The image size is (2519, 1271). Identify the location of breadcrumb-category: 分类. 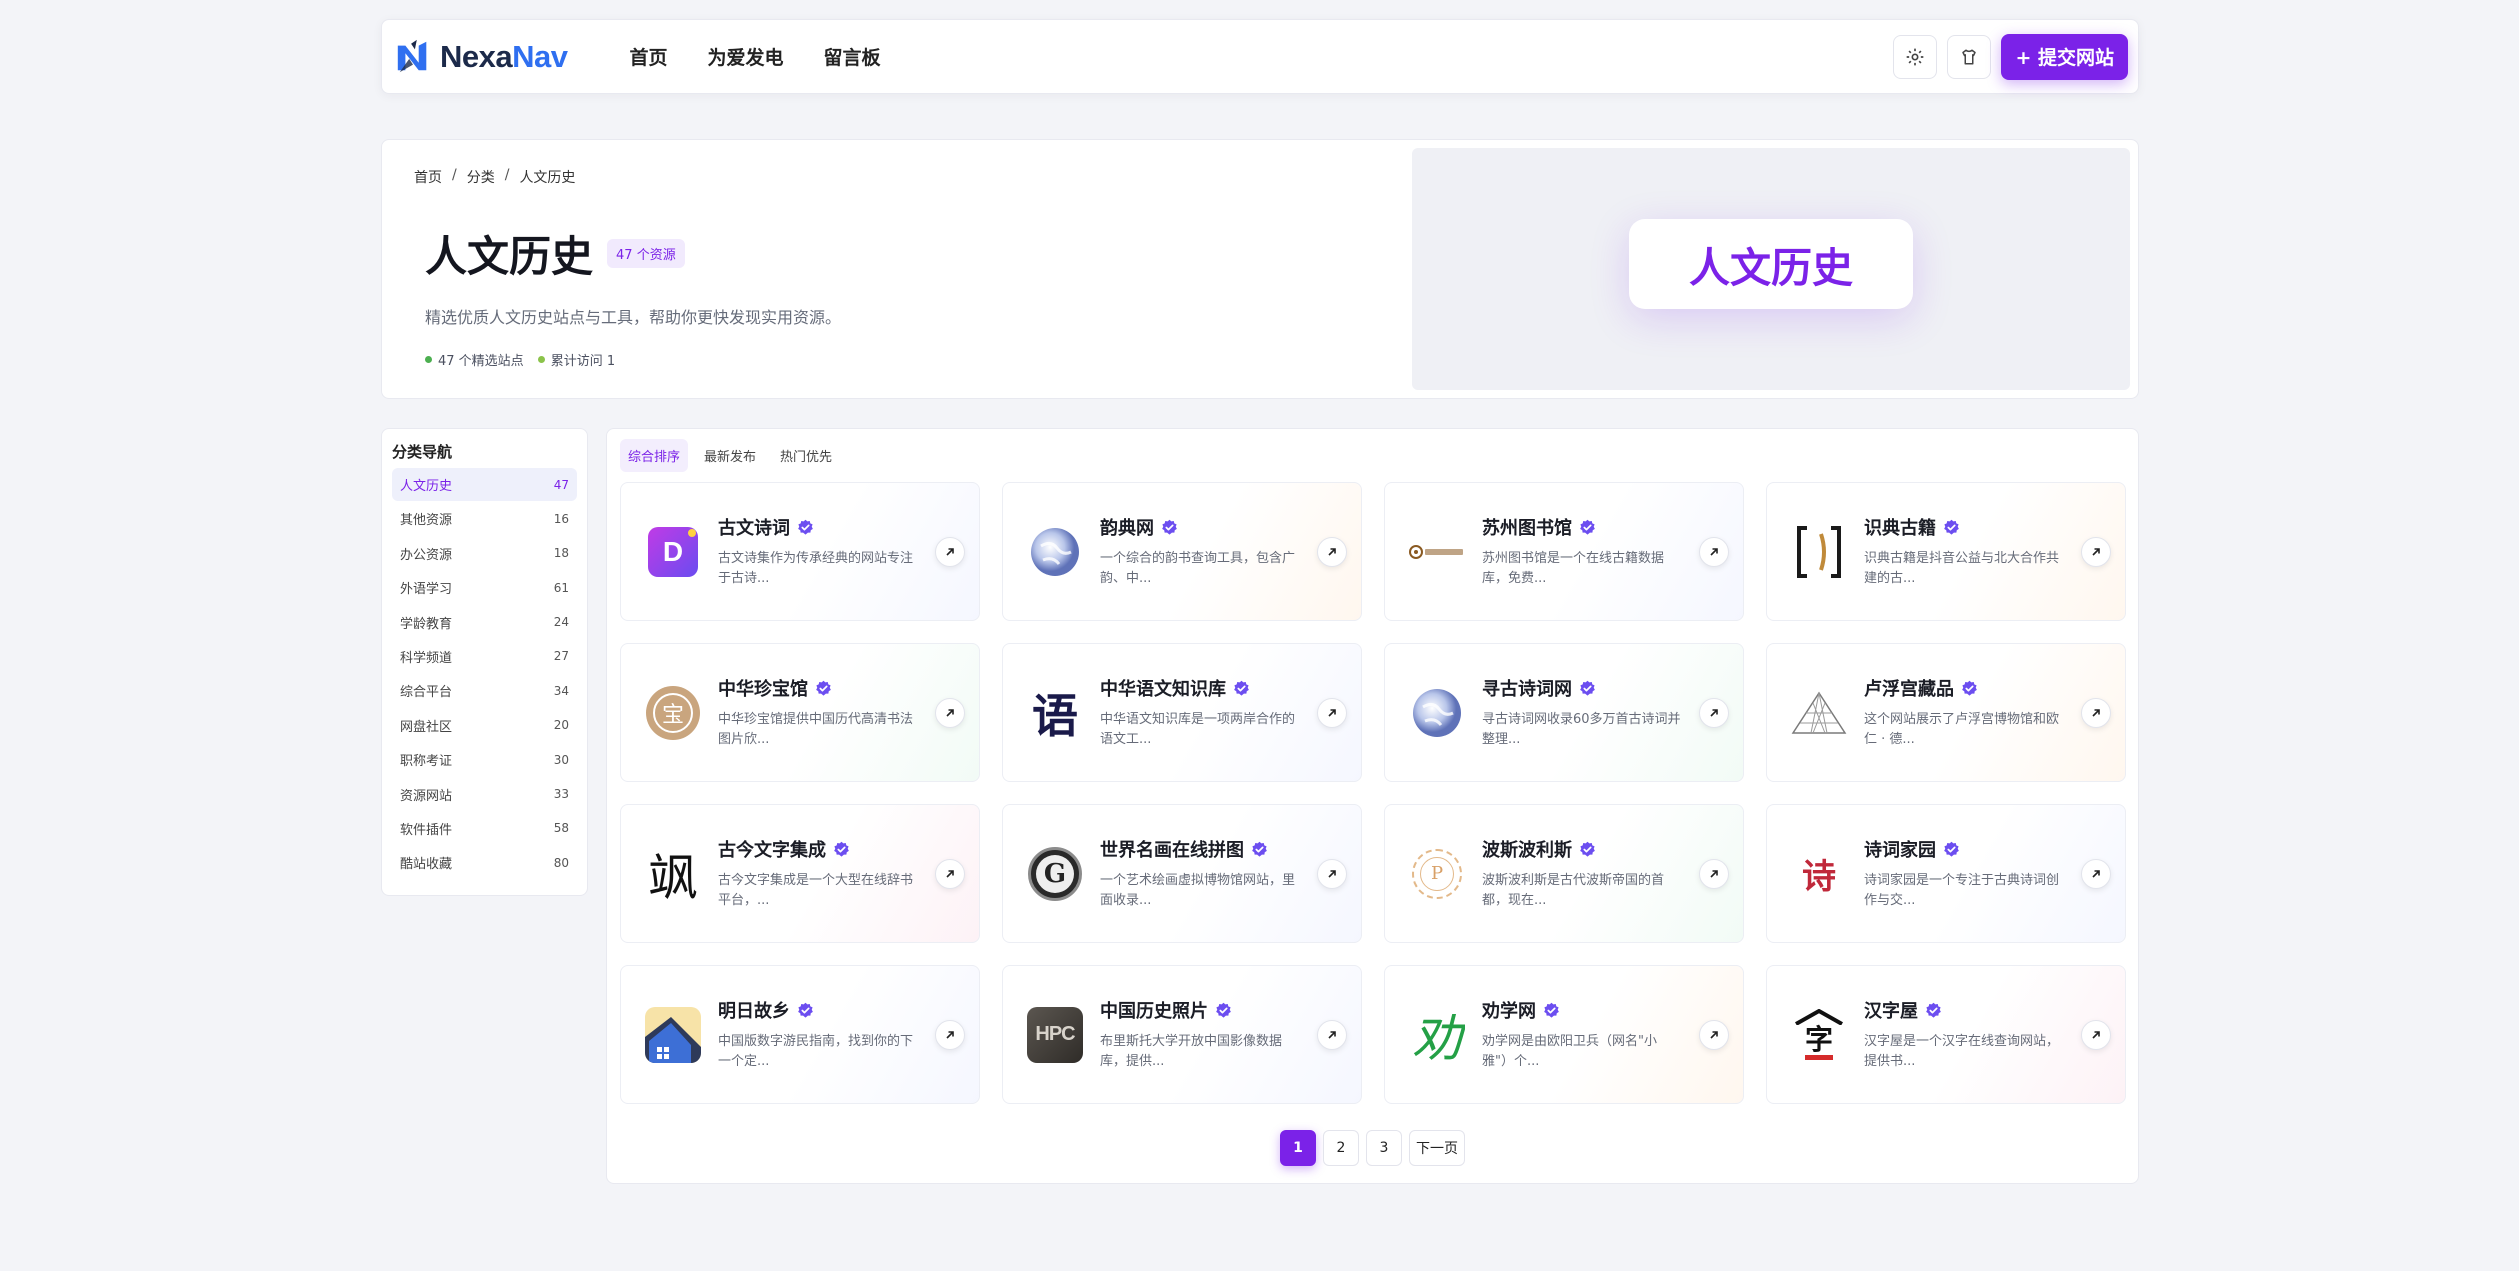
(481, 177).